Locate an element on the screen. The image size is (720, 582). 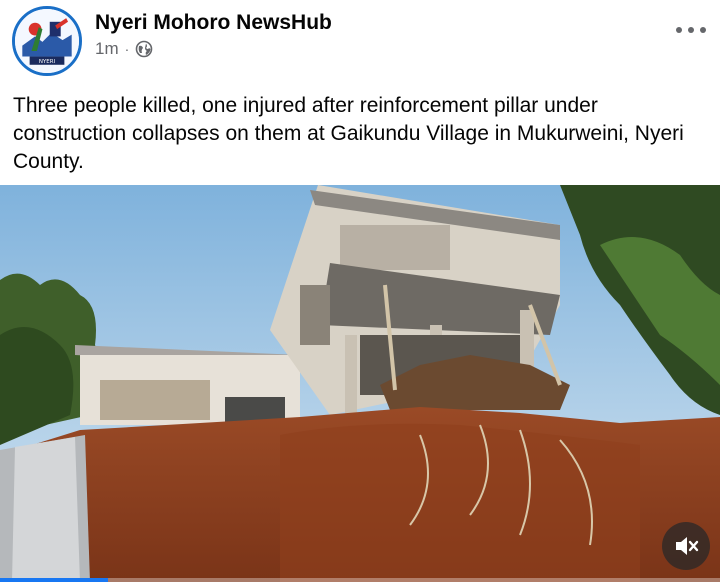
video-progress-bar is located at coordinates (360, 580).